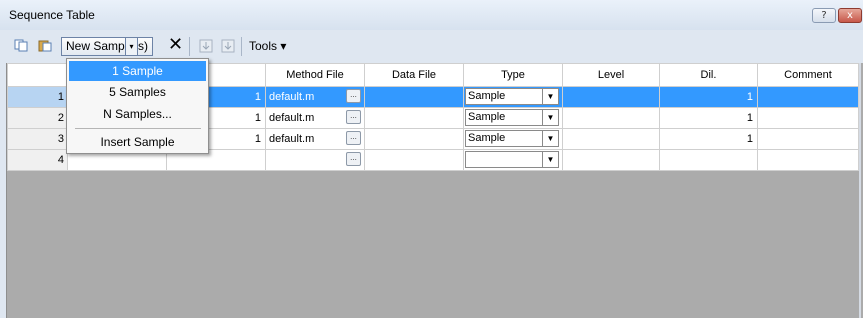 The width and height of the screenshot is (863, 318). I want to click on column-header-type: Type, so click(513, 75).